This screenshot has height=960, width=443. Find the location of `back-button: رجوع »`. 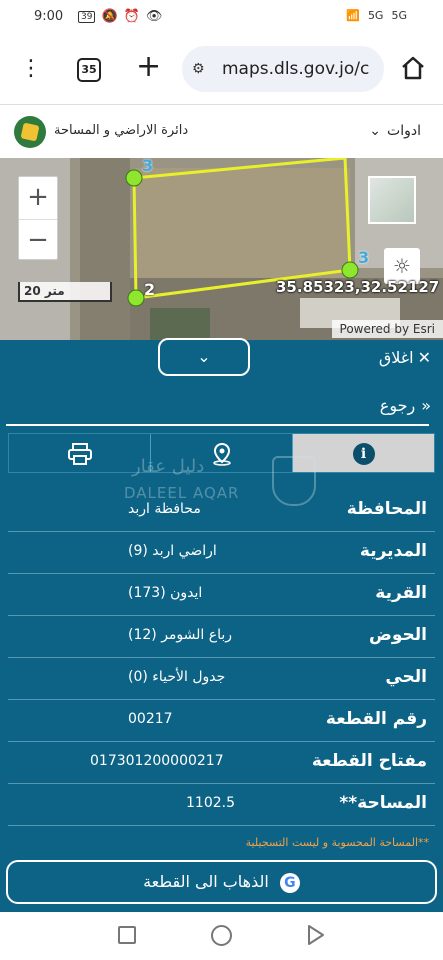

back-button: رجوع » is located at coordinates (405, 405).